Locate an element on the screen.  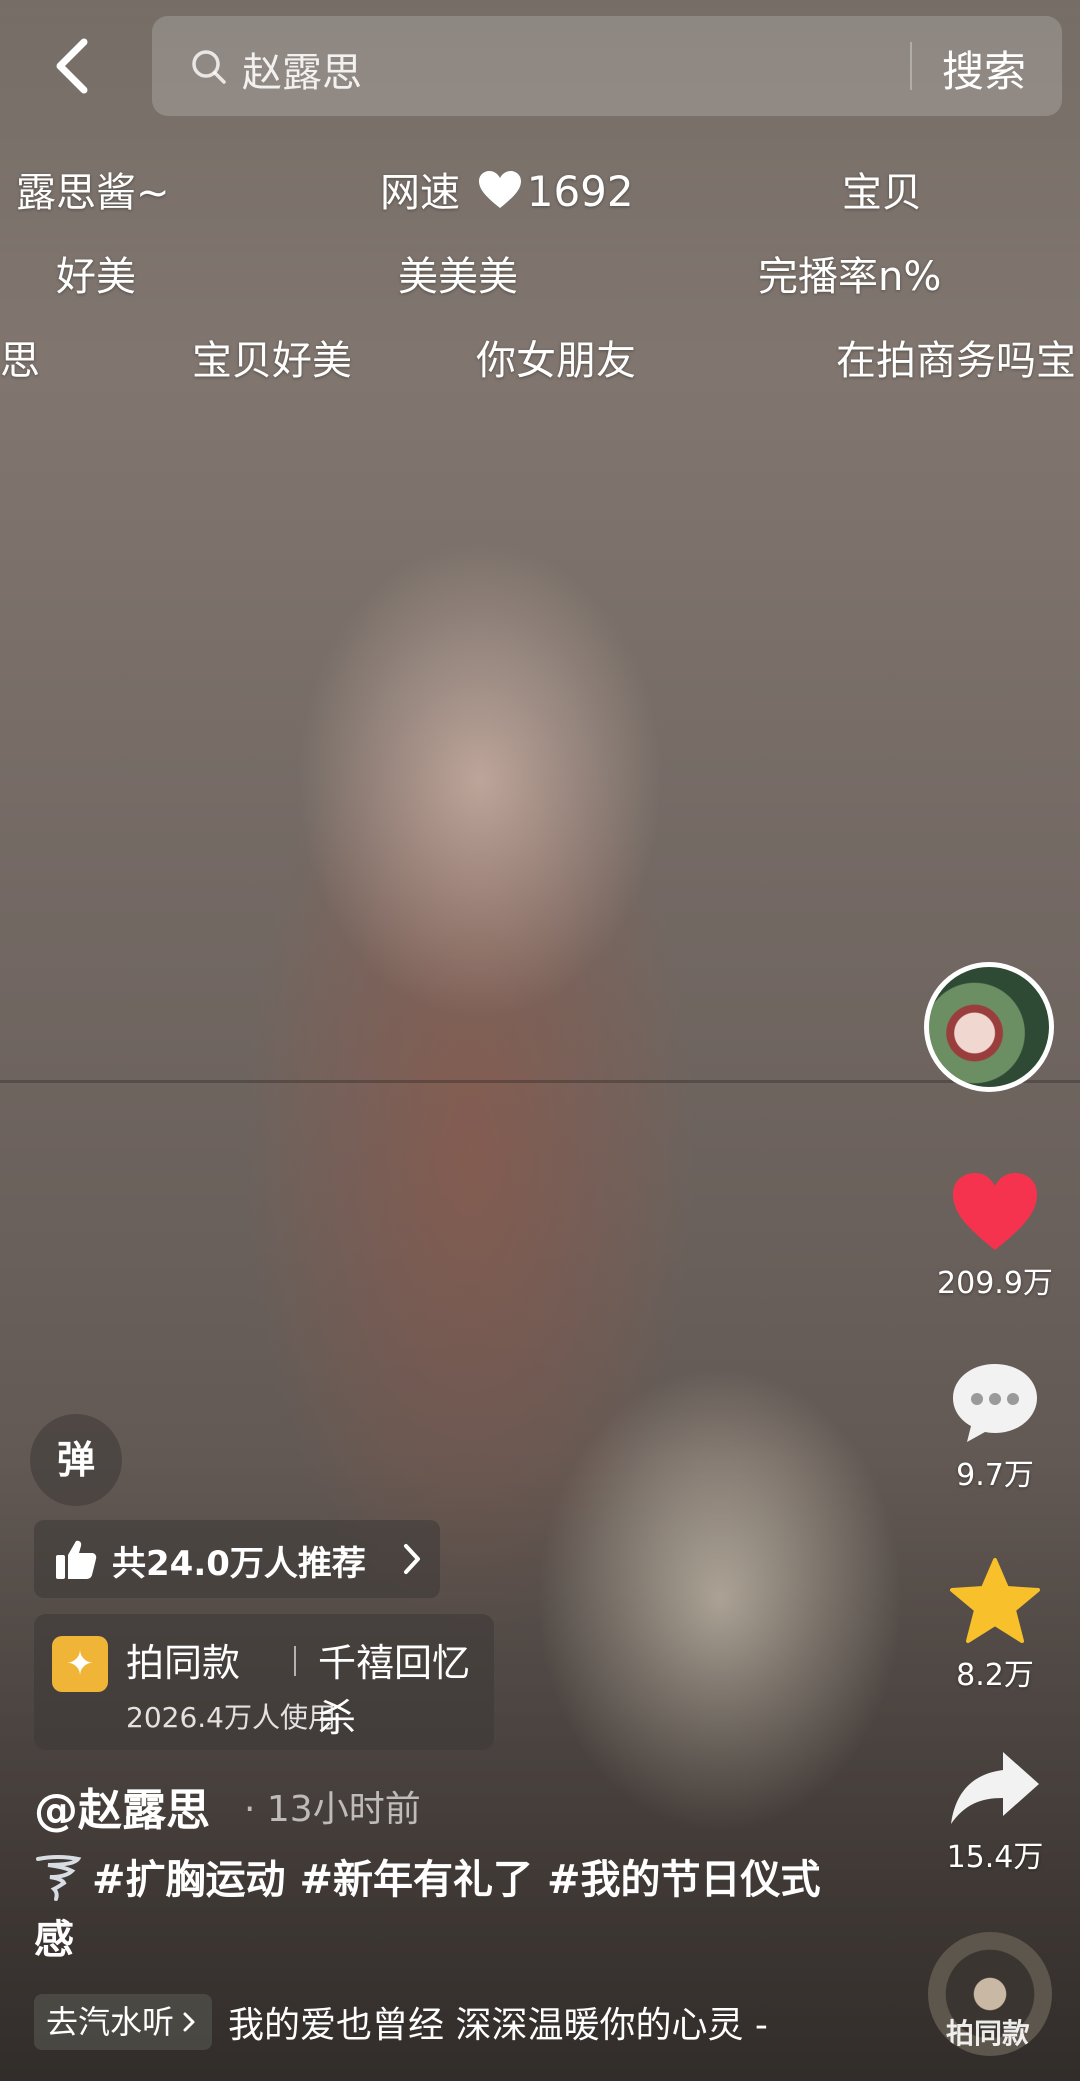
danmaku-comment: 网速 1692 is located at coordinates (507, 189).